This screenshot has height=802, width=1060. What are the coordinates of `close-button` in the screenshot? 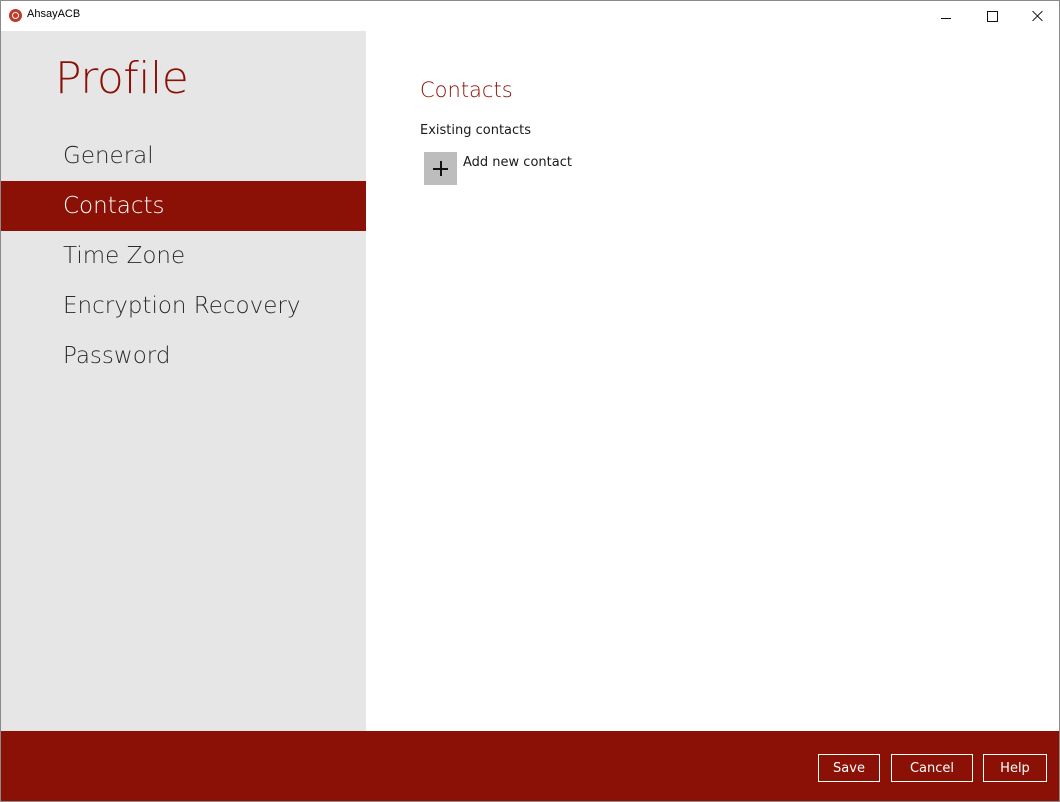 It's located at (1037, 16).